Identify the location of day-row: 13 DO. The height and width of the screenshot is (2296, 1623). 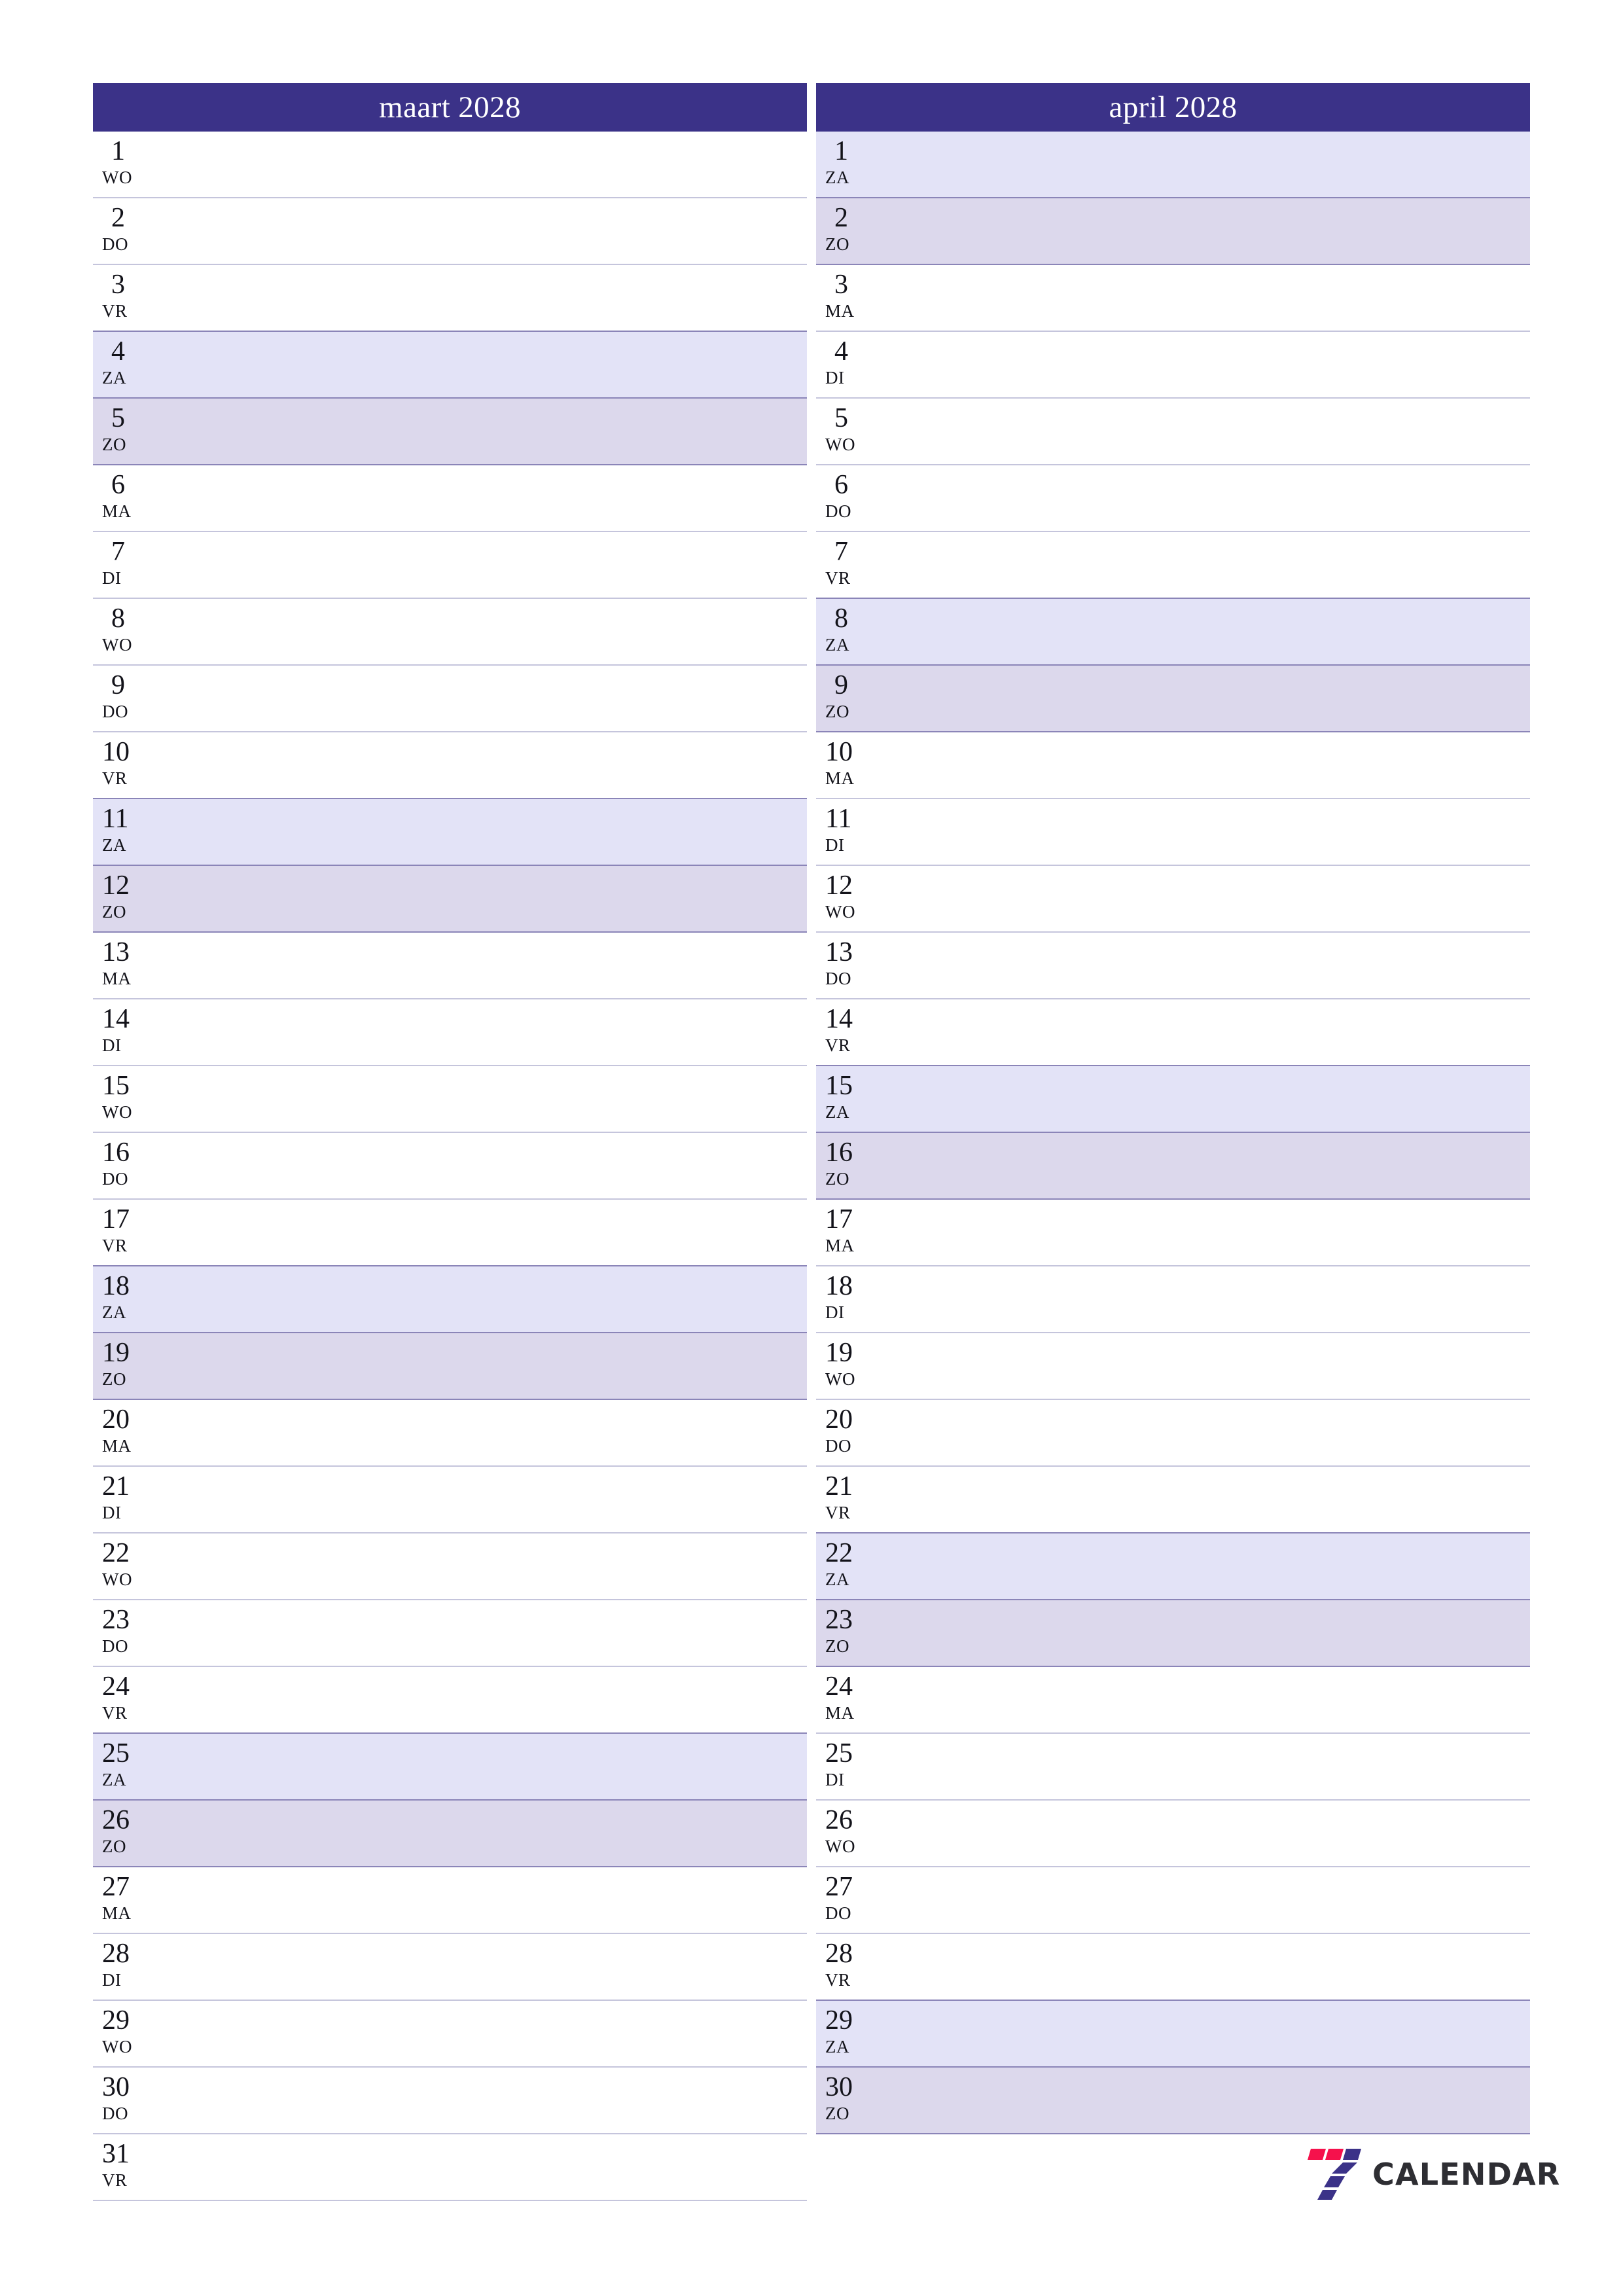
(1173, 966).